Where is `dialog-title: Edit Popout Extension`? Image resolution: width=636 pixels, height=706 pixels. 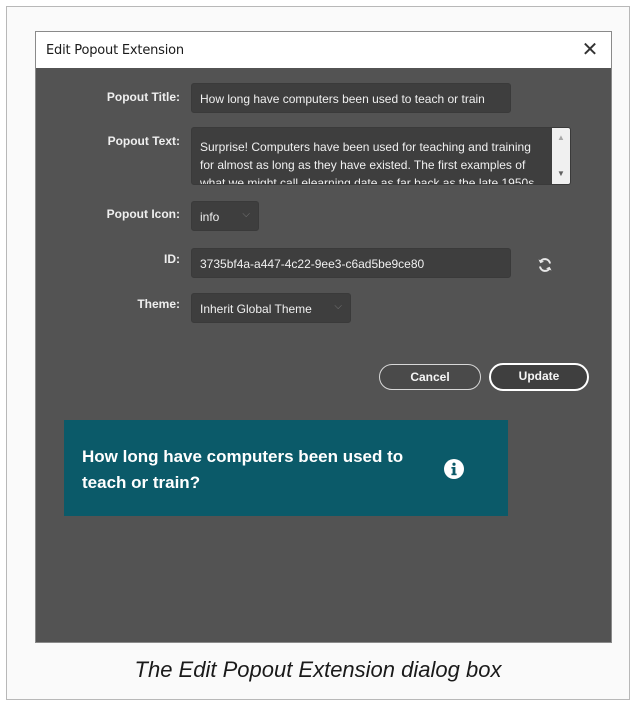
dialog-title: Edit Popout Extension is located at coordinates (115, 50).